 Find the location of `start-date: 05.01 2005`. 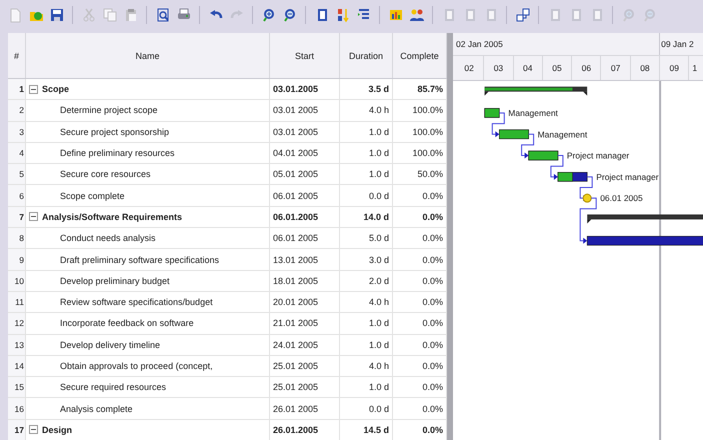

start-date: 05.01 2005 is located at coordinates (305, 174).